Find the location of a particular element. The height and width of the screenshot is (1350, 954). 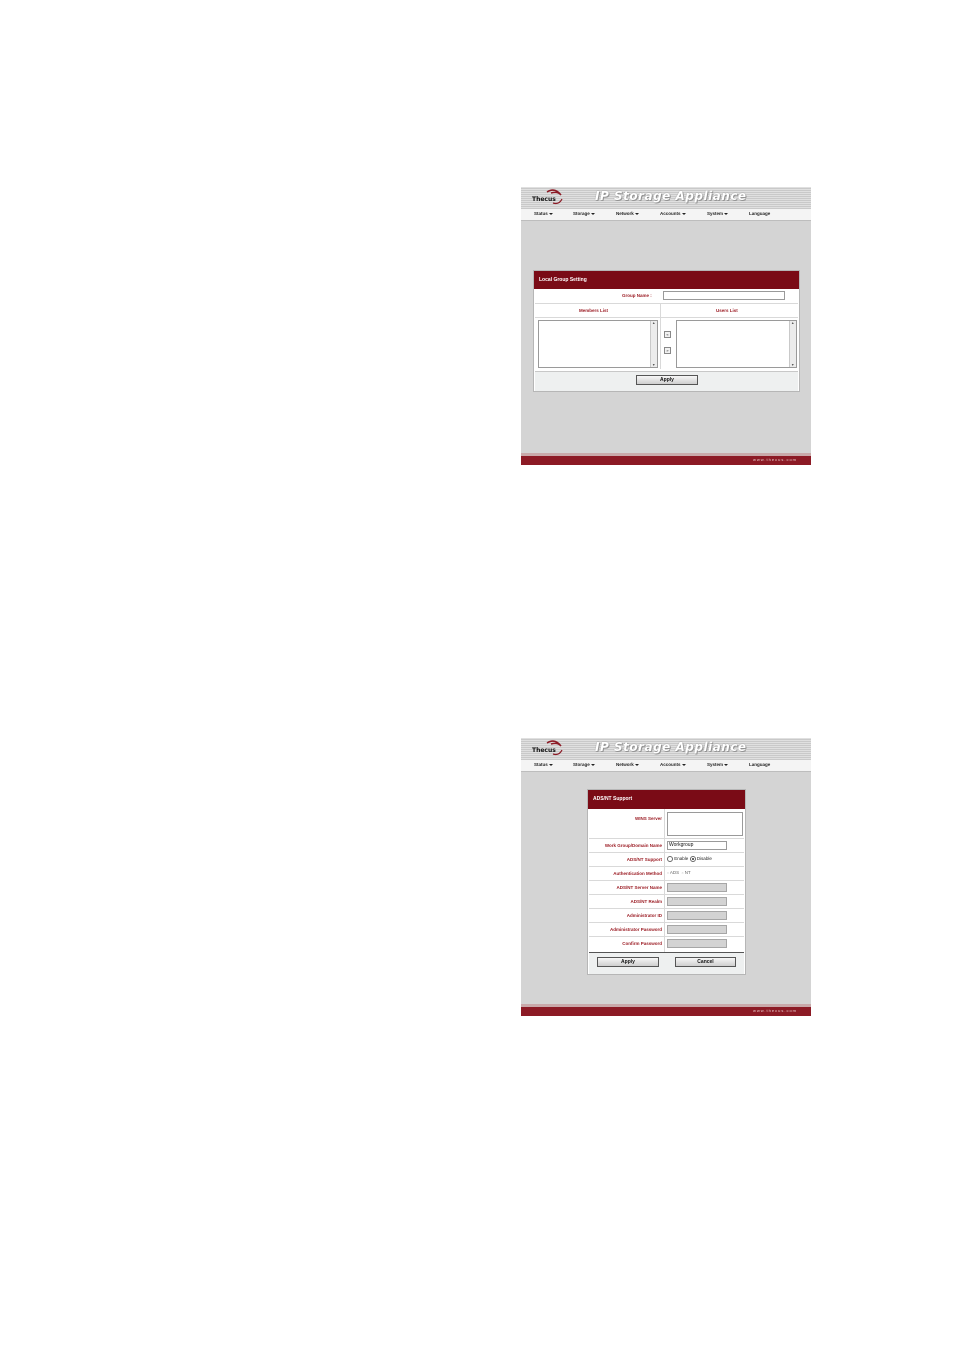

disable-label: Disable is located at coordinates (704, 859).